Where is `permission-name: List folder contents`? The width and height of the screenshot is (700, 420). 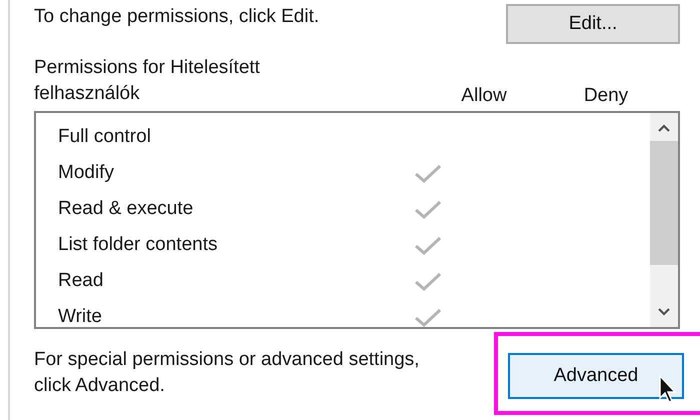 permission-name: List folder contents is located at coordinates (138, 245).